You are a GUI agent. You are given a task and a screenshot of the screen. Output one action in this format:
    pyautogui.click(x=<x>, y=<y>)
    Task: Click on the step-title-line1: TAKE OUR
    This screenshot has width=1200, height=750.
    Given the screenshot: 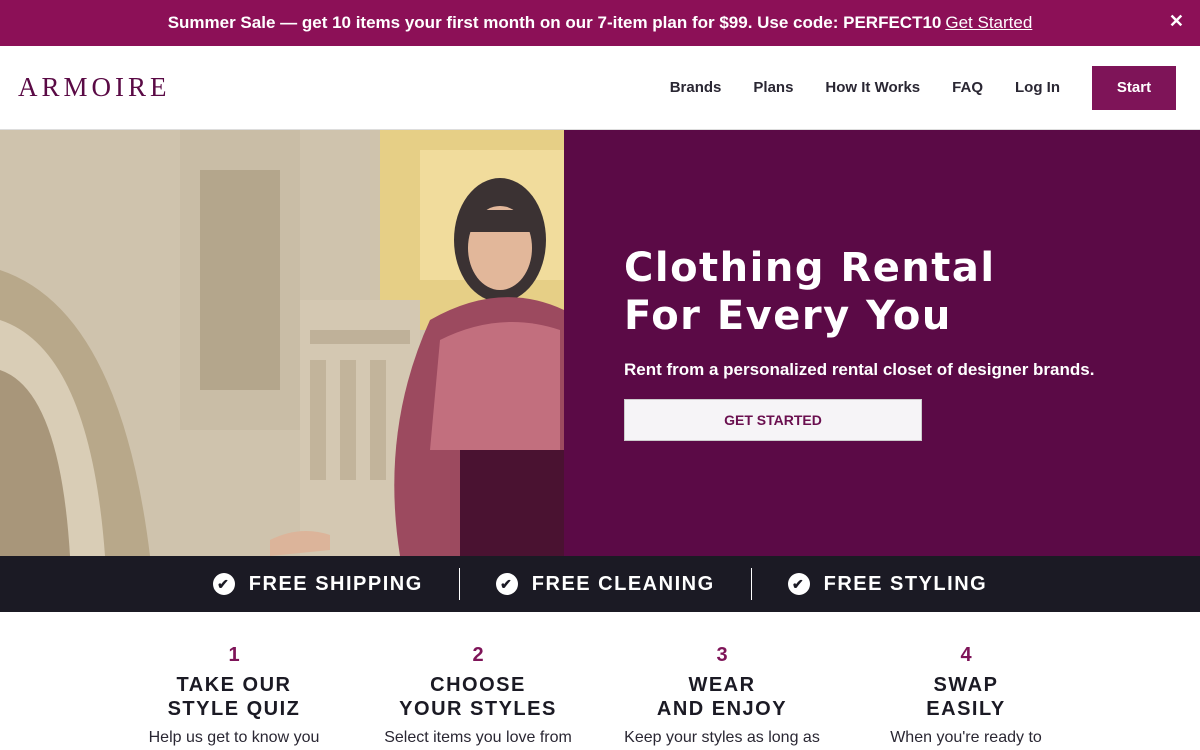 What is the action you would take?
    pyautogui.click(x=234, y=685)
    